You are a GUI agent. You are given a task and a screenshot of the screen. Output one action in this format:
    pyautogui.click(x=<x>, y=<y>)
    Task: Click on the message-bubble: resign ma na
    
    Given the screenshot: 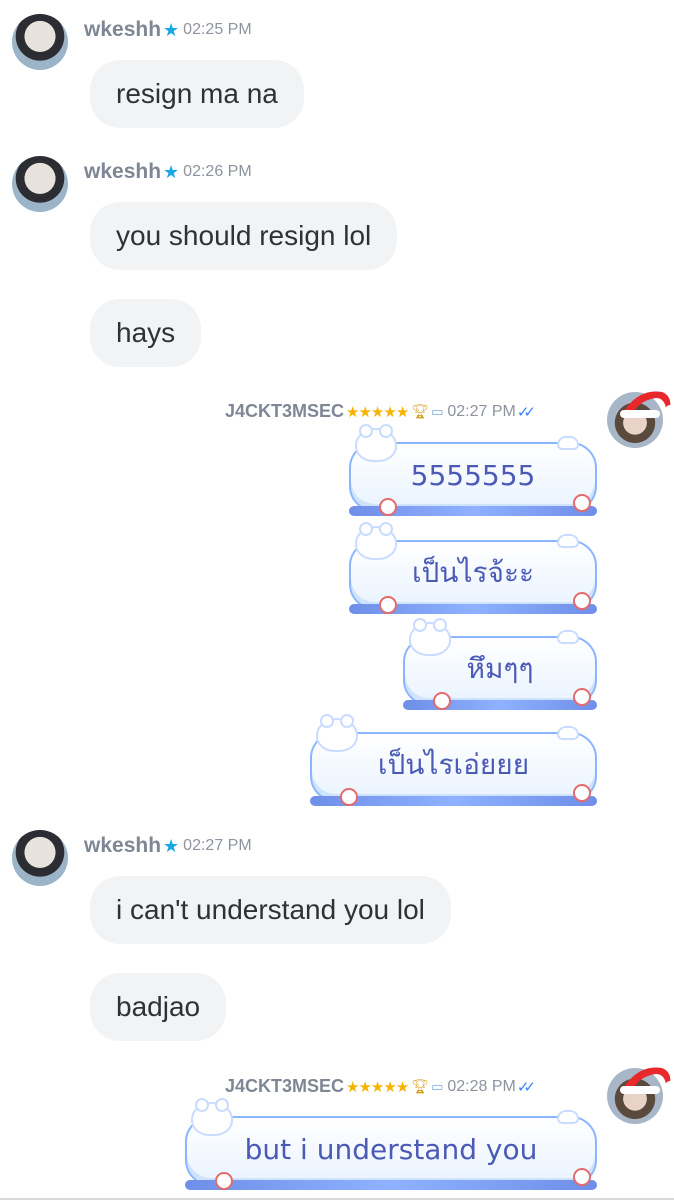 What is the action you would take?
    pyautogui.click(x=197, y=94)
    